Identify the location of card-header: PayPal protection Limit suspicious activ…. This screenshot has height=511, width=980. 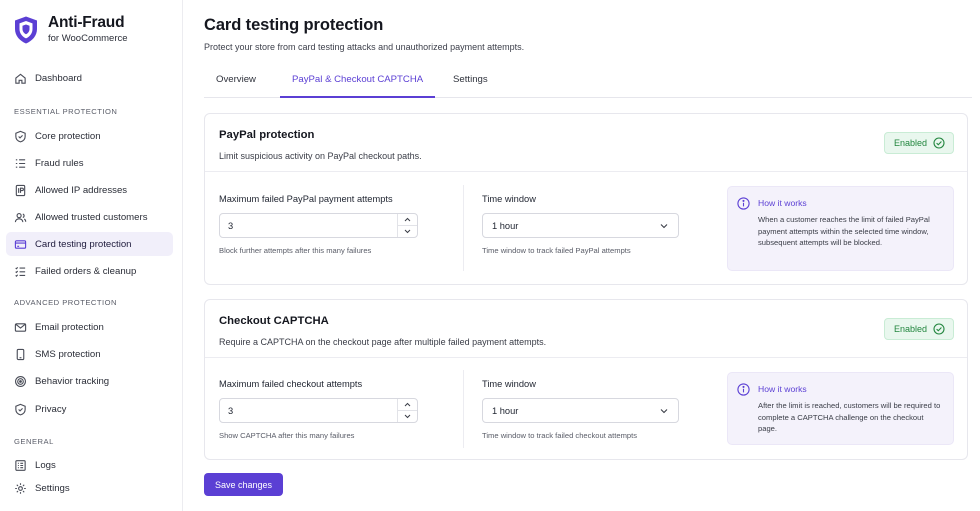
(586, 143).